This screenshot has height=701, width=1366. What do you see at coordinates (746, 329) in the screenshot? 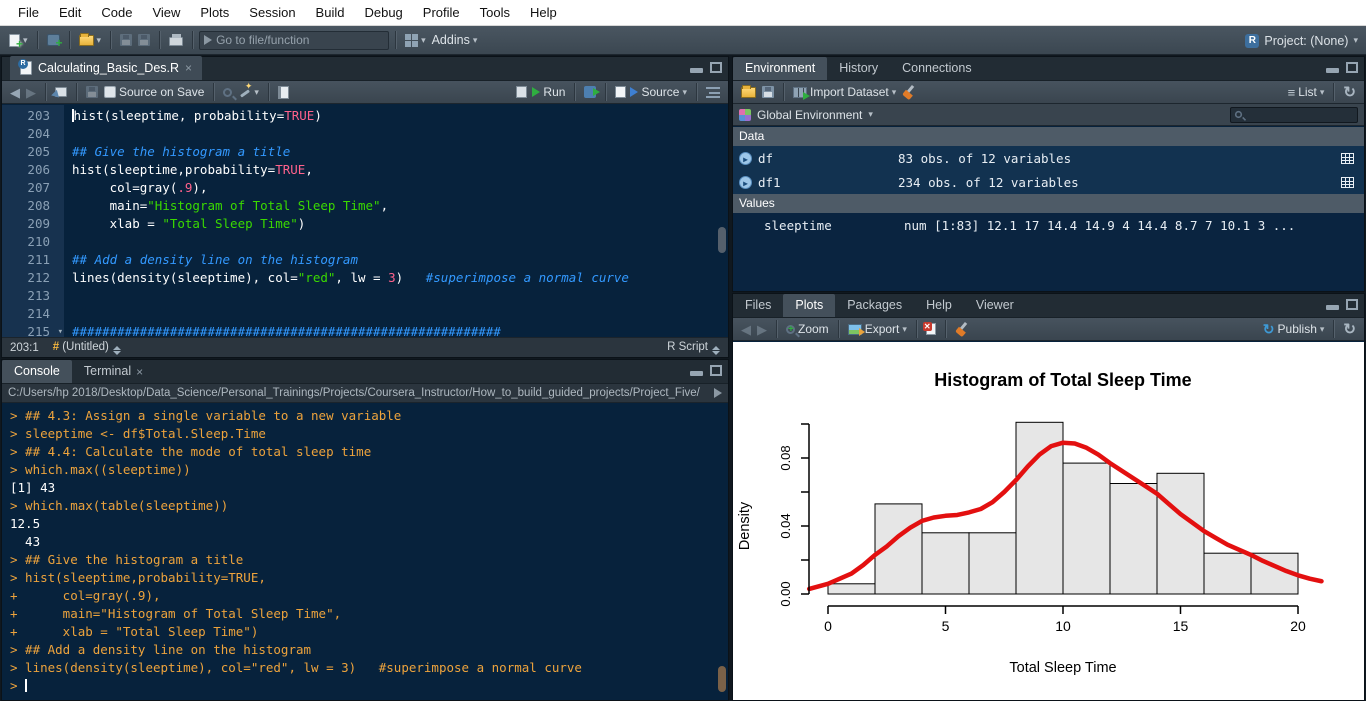
I see `previous-plot-button: ◀` at bounding box center [746, 329].